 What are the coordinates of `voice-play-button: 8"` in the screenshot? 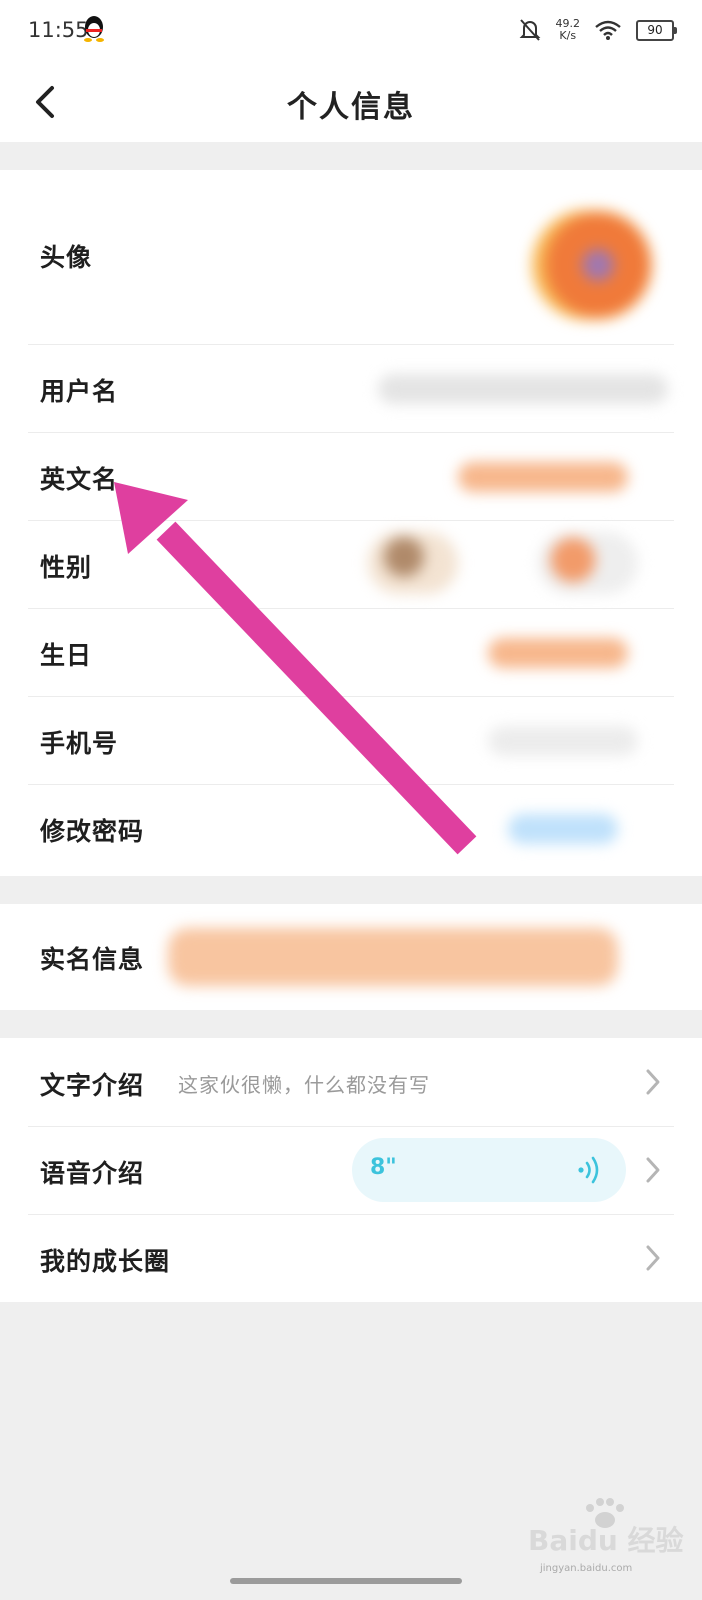 It's located at (489, 1170).